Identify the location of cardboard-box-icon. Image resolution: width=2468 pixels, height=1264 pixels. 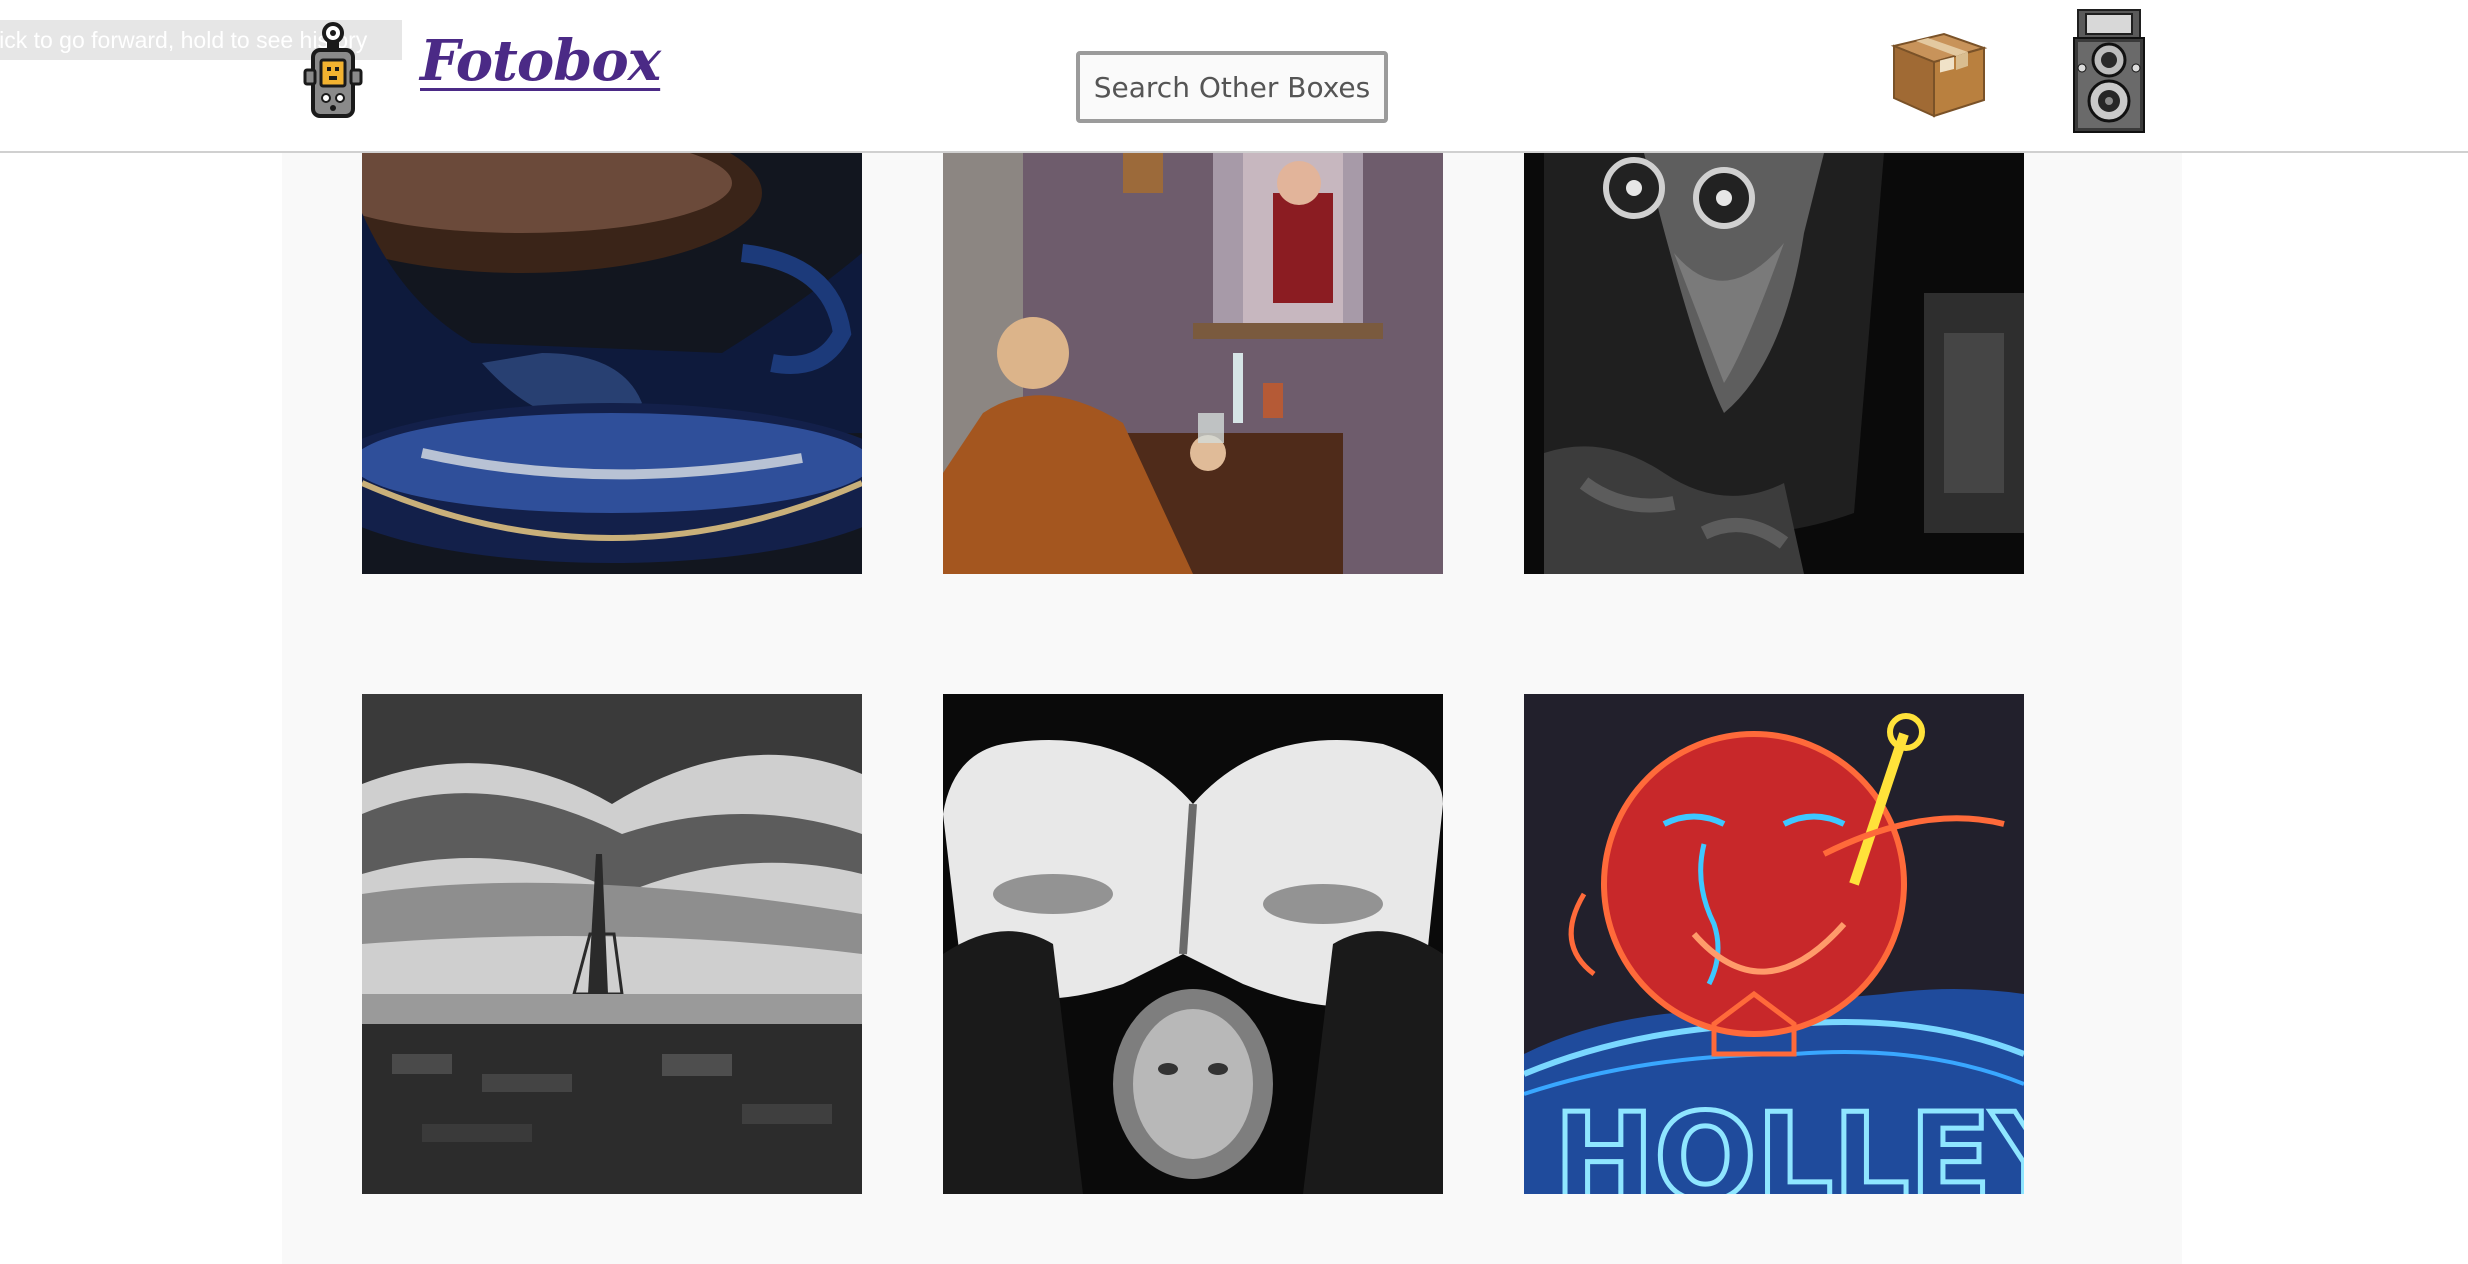
(1938, 70).